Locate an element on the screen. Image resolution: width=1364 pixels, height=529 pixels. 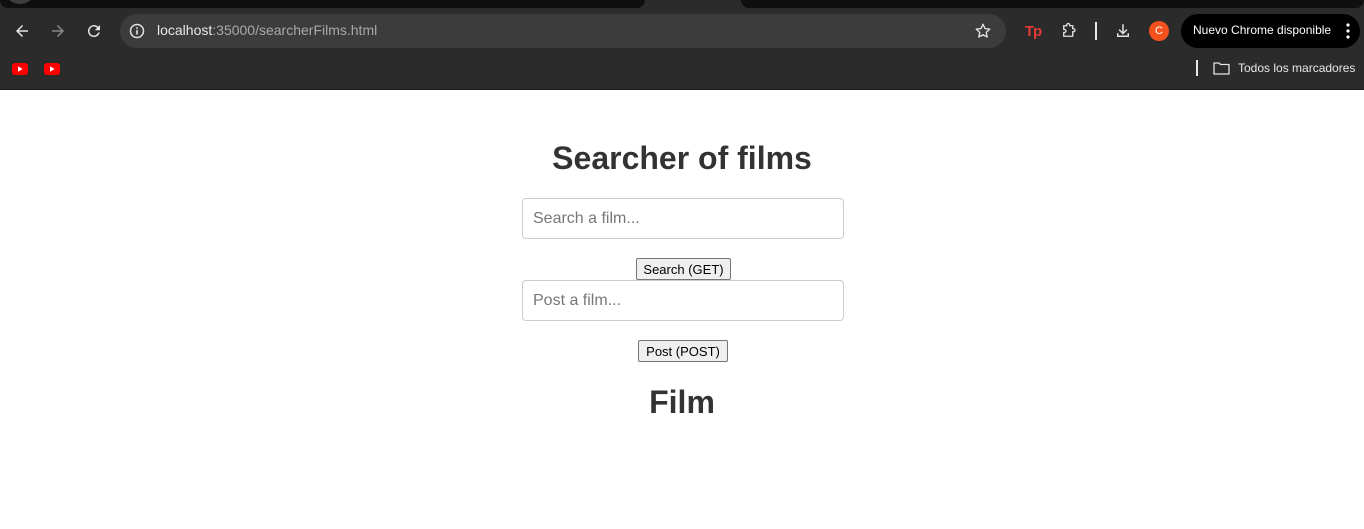
back-icon is located at coordinates (22, 31).